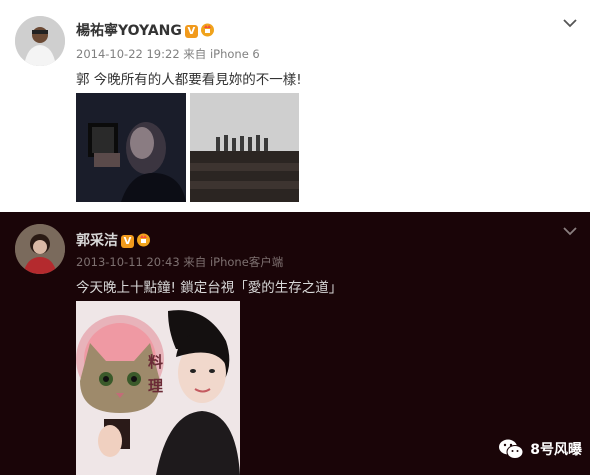 The width and height of the screenshot is (590, 475). What do you see at coordinates (128, 54) in the screenshot?
I see `timestamp: 2014-10-22 19:22` at bounding box center [128, 54].